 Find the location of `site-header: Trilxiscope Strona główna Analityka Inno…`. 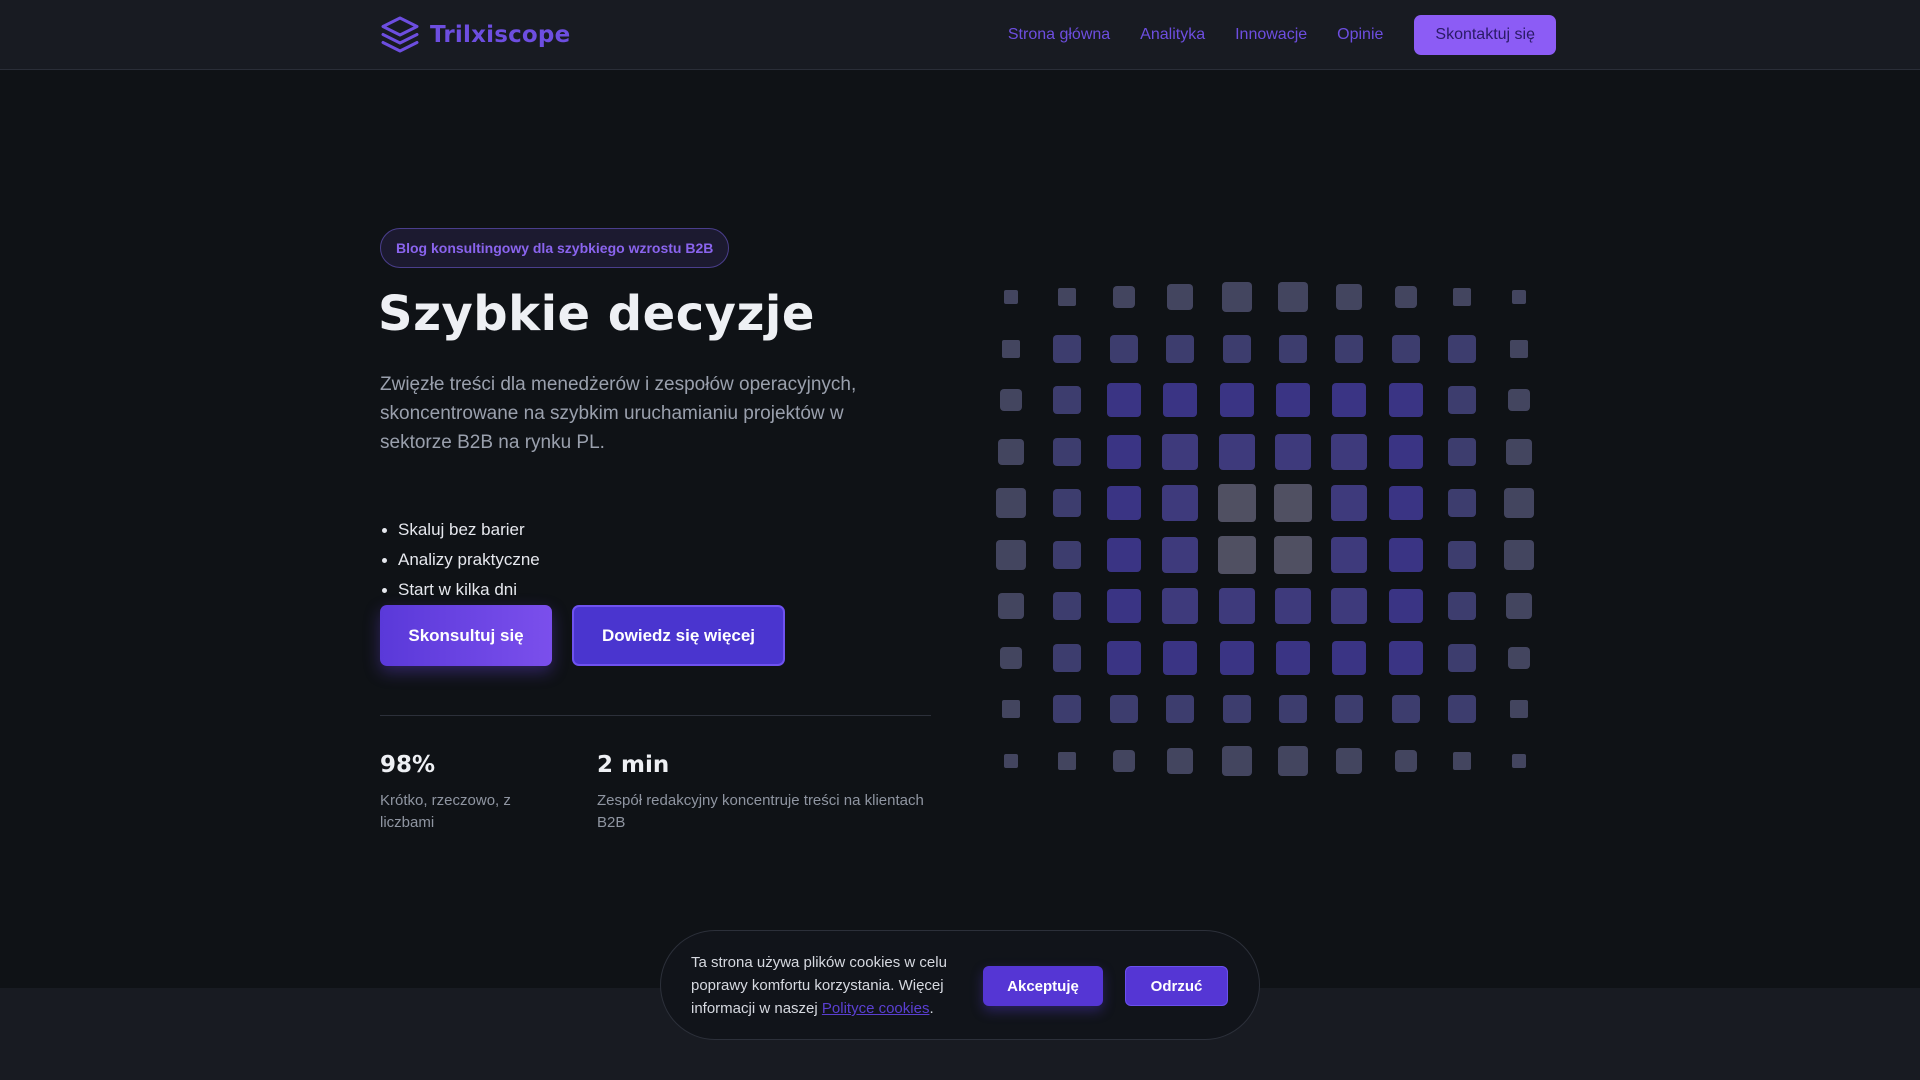

site-header: Trilxiscope Strona główna Analityka Inno… is located at coordinates (960, 35).